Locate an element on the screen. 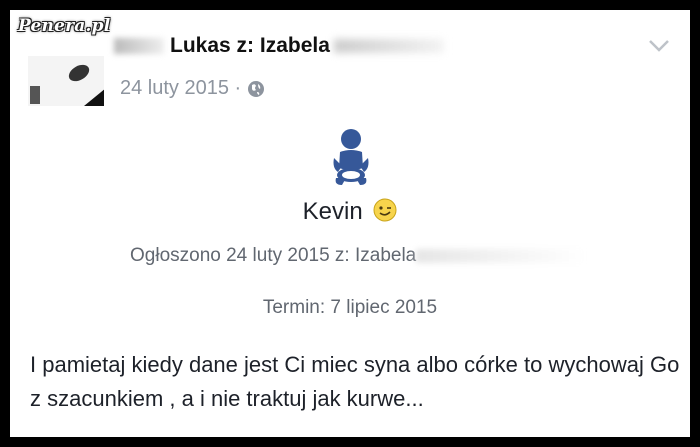  post-date-line: 24 luty 2015 · is located at coordinates (192, 88).